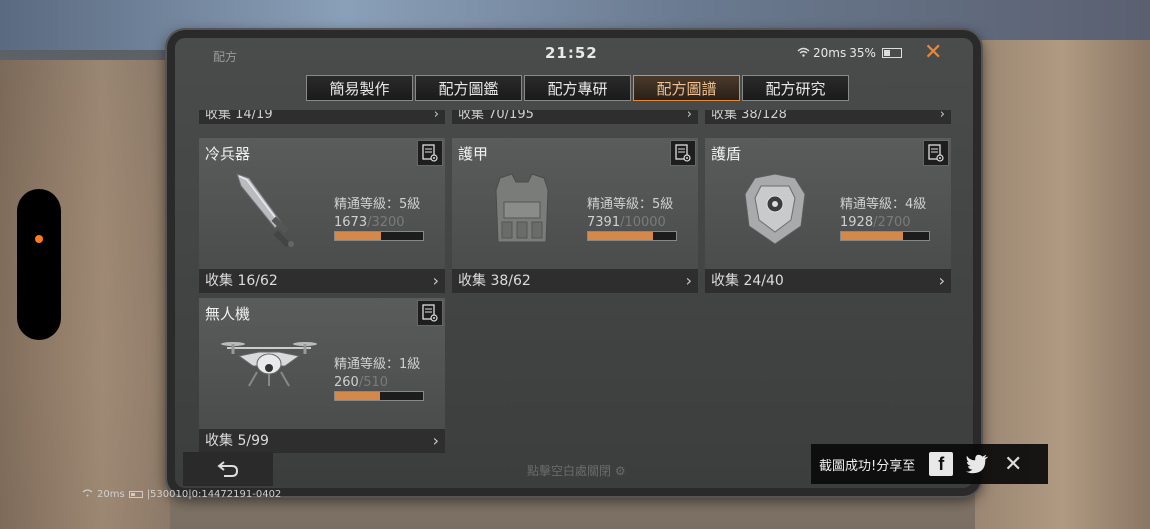  I want to click on progress-current: 1673, so click(351, 222).